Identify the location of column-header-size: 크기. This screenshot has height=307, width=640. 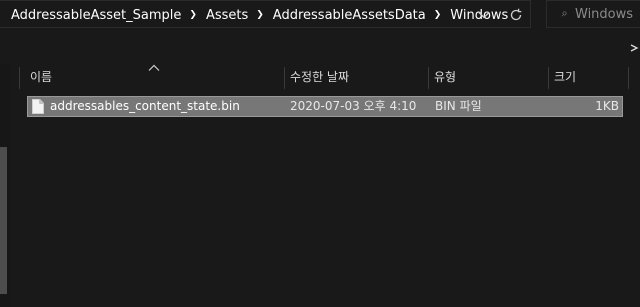
(589, 77).